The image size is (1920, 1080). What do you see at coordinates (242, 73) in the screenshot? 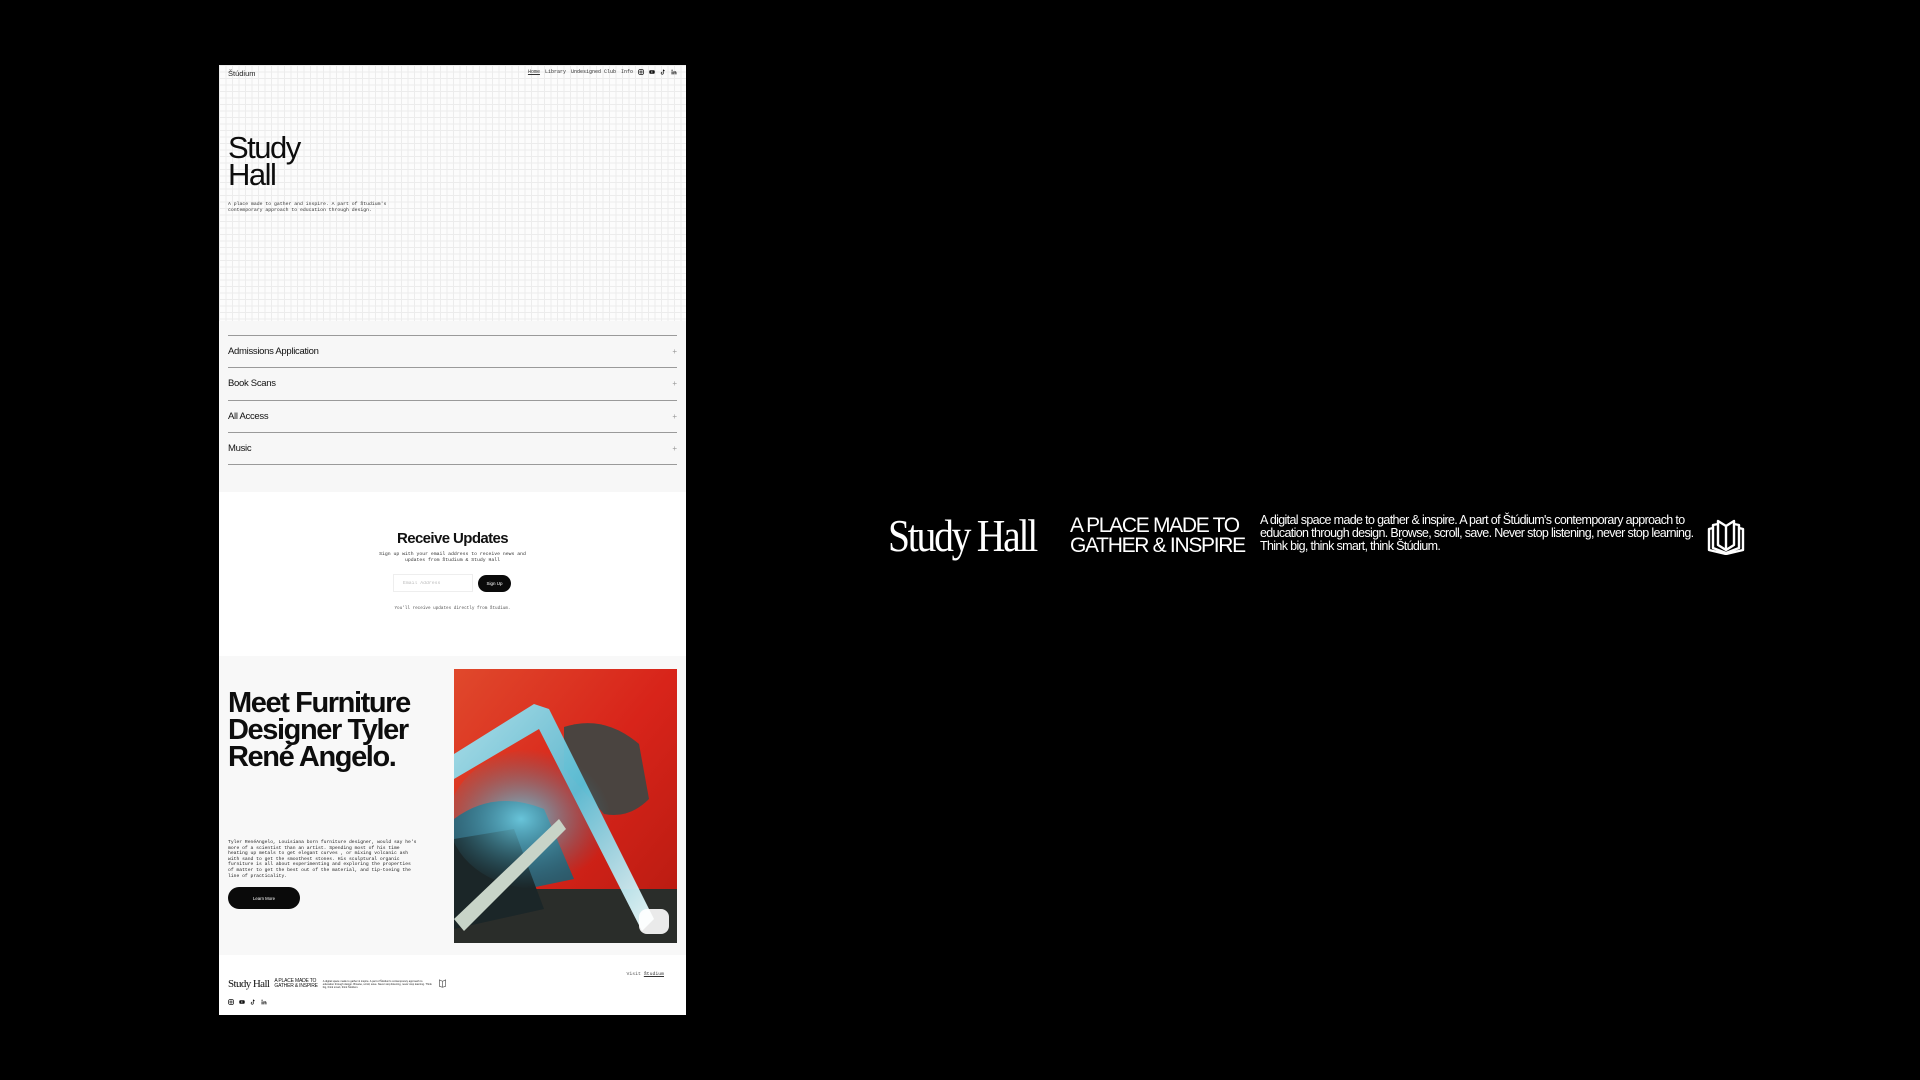
I see `site-logo: Štúdium` at bounding box center [242, 73].